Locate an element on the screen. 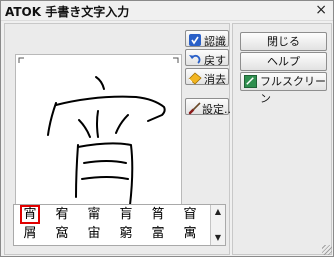 The width and height of the screenshot is (334, 257). scroll-down-icon: ▼ is located at coordinates (218, 238).